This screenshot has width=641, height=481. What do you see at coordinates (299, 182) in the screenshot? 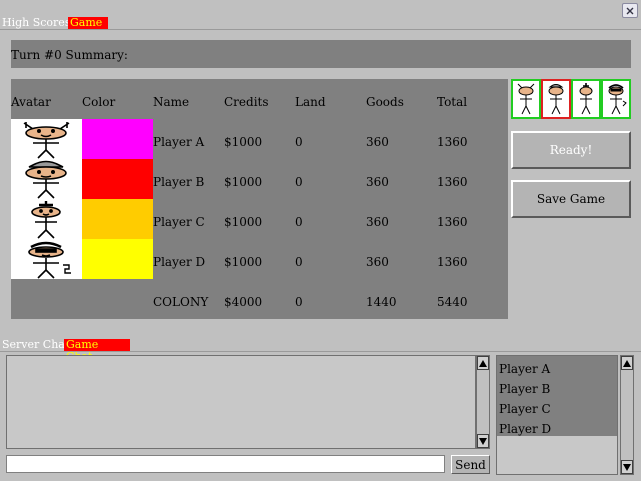
I see `land-player-b: 0` at bounding box center [299, 182].